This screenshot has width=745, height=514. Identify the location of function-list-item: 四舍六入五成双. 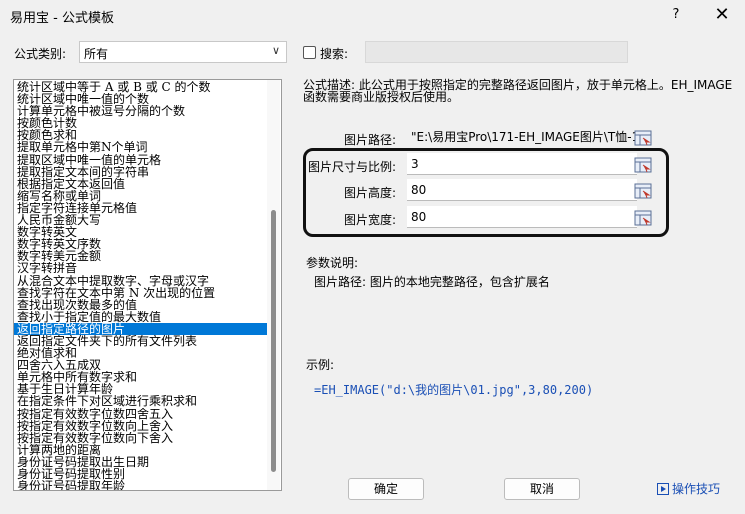
(141, 365).